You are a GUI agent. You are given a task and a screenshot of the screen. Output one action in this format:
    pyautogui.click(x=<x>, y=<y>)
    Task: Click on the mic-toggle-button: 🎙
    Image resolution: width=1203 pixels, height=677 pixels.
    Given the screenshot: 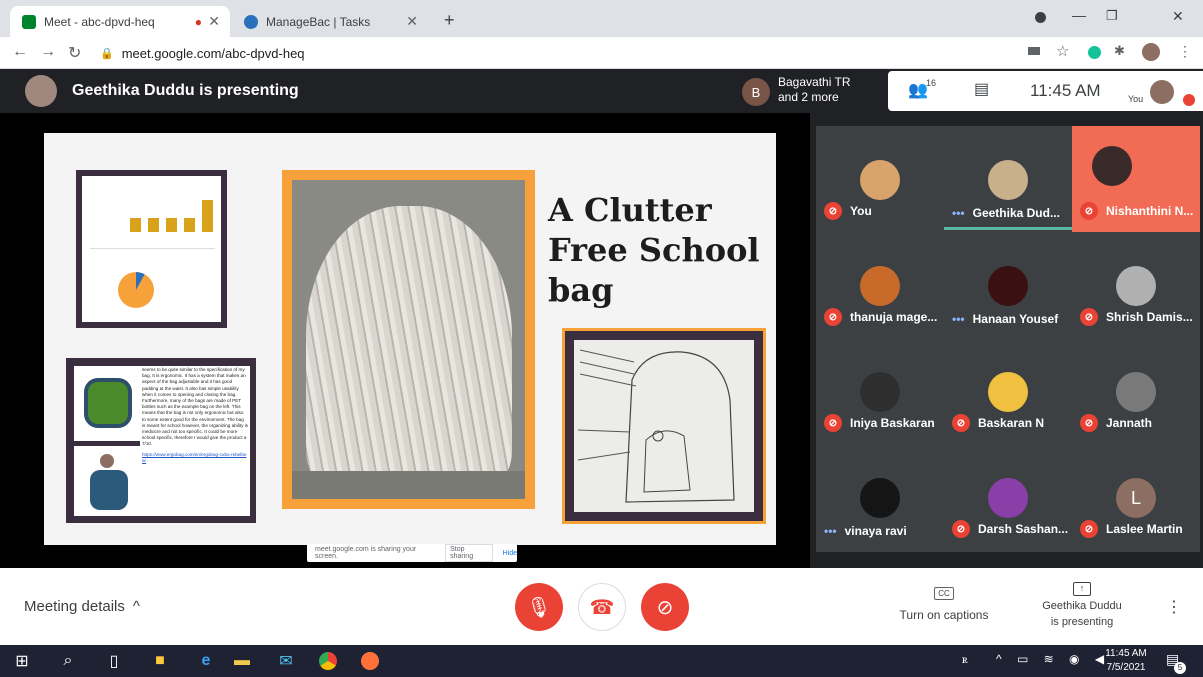 What is the action you would take?
    pyautogui.click(x=539, y=607)
    